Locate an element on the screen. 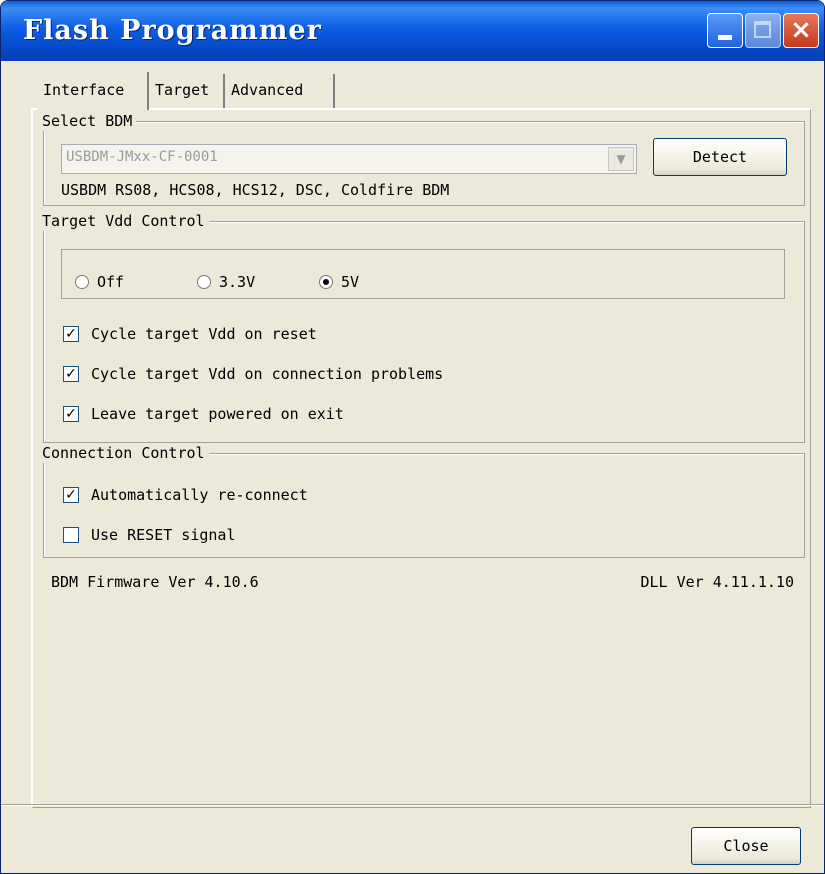  close-window-button: × is located at coordinates (801, 30).